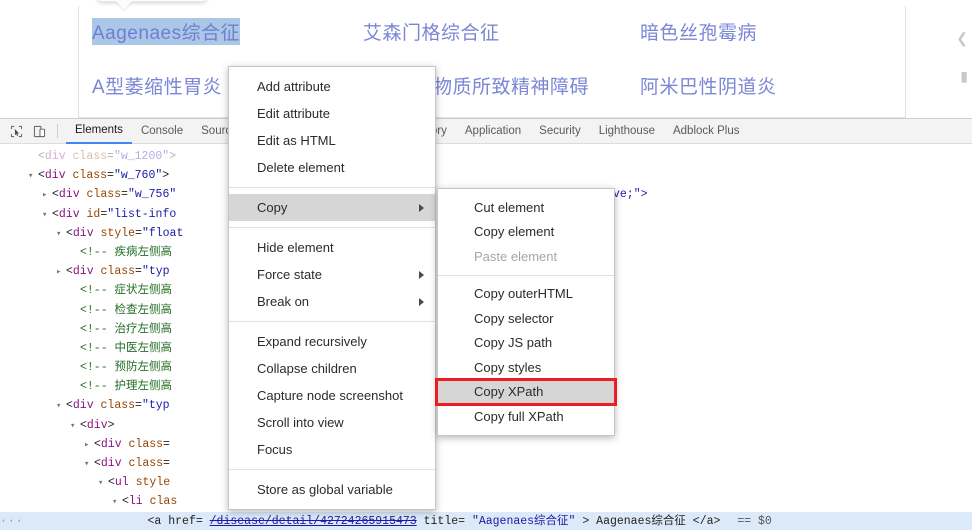 The image size is (972, 530). I want to click on menu-item-label: Add attribute, so click(294, 86).